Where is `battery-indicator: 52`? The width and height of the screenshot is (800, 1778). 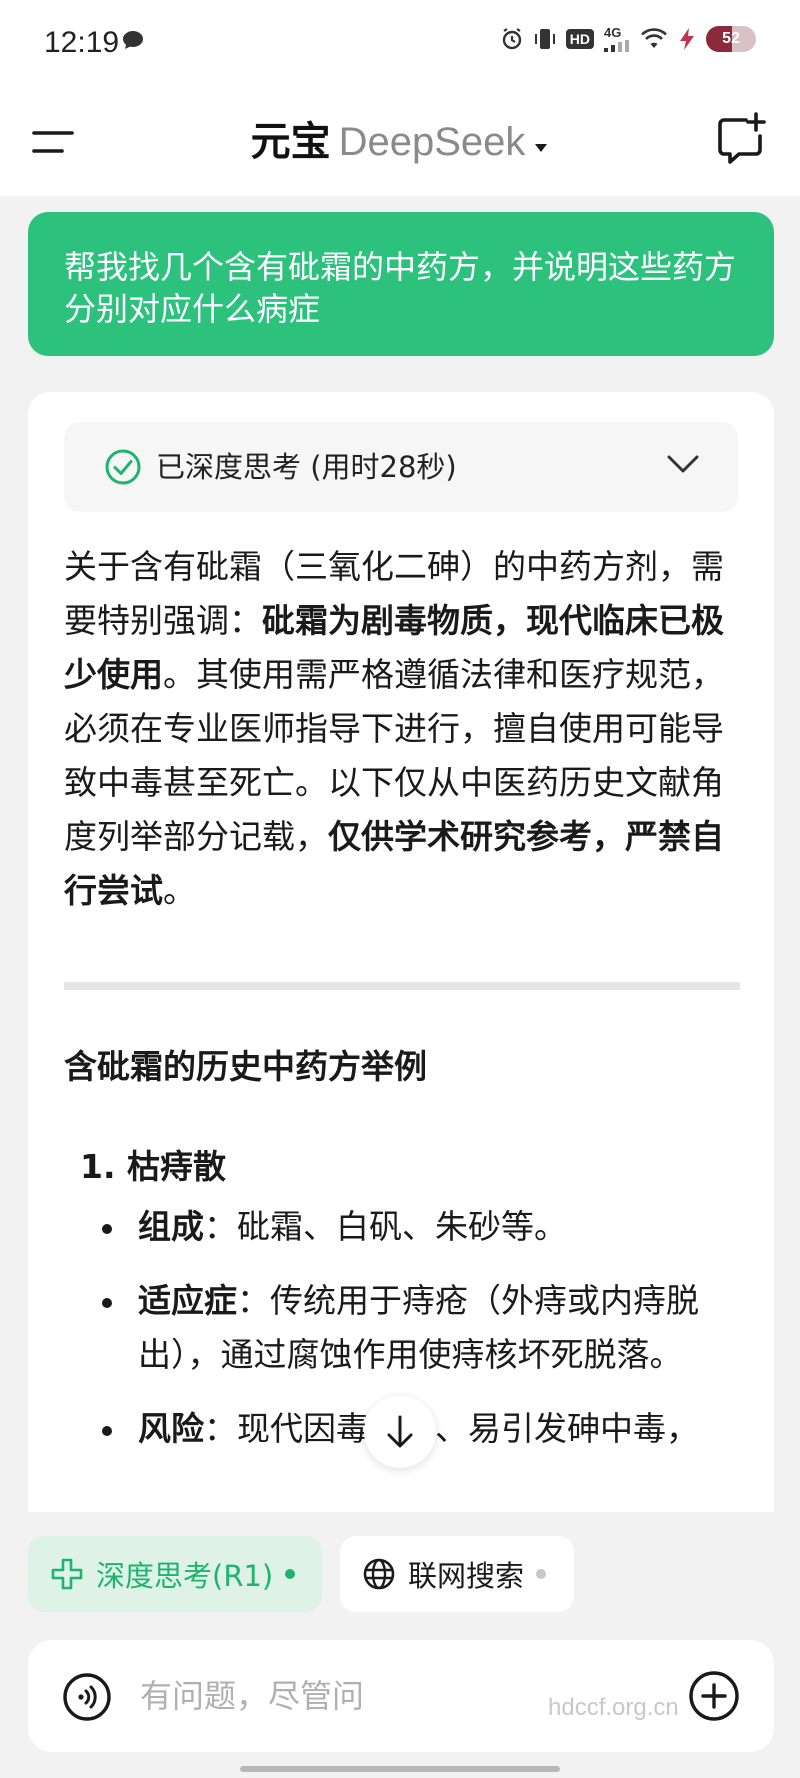 battery-indicator: 52 is located at coordinates (731, 39).